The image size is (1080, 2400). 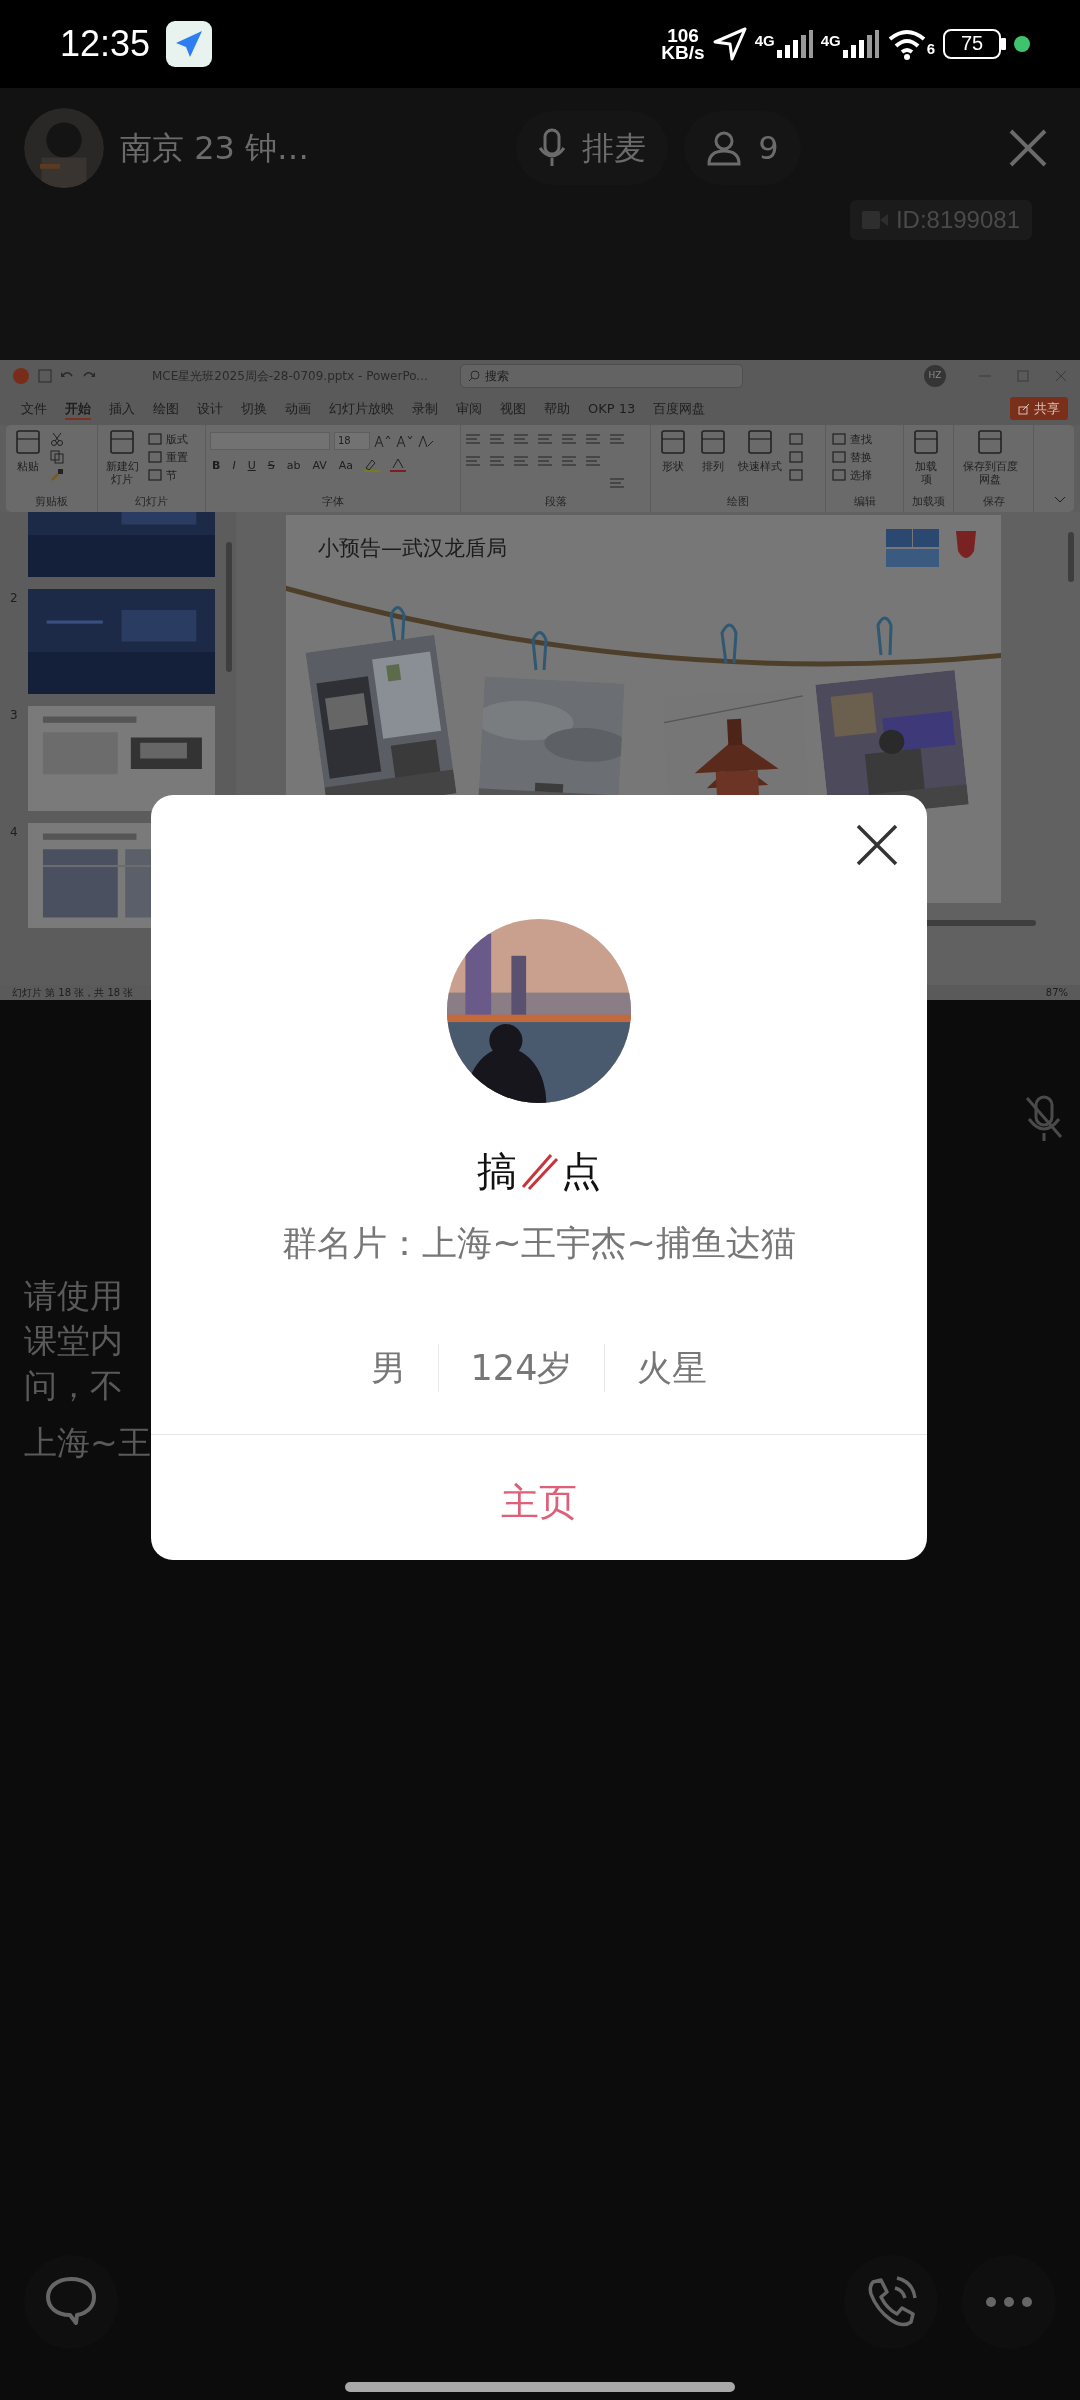 I want to click on quick-styles-button: 快速样式, so click(x=760, y=461).